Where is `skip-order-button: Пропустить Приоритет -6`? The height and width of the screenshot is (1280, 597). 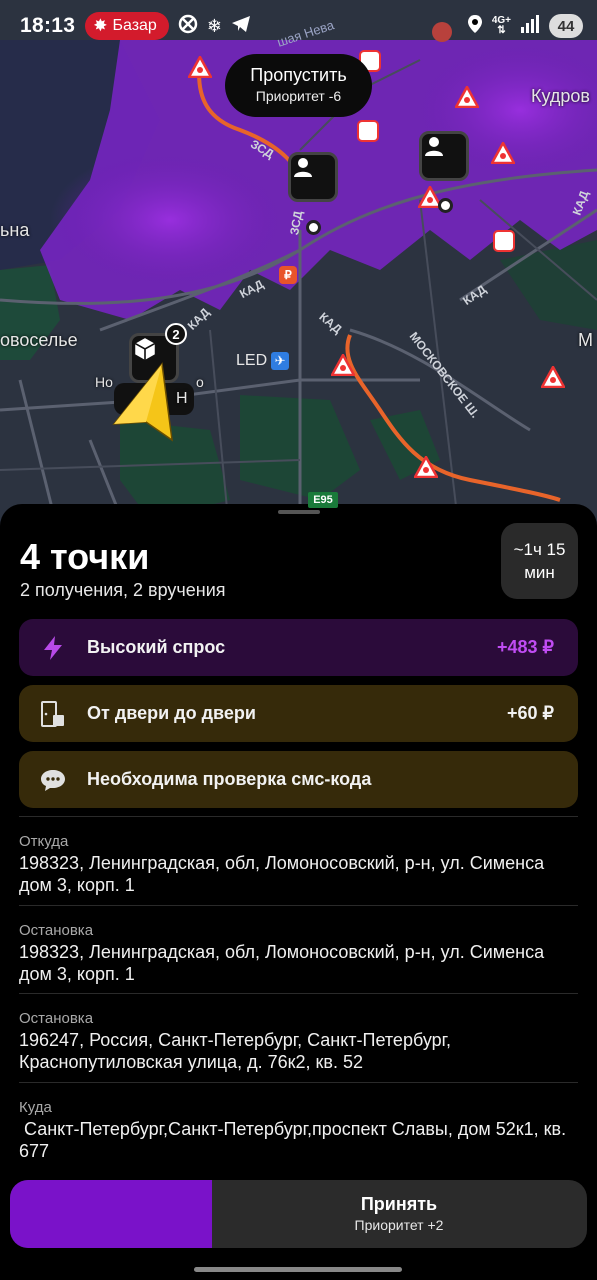 skip-order-button: Пропустить Приоритет -6 is located at coordinates (298, 85).